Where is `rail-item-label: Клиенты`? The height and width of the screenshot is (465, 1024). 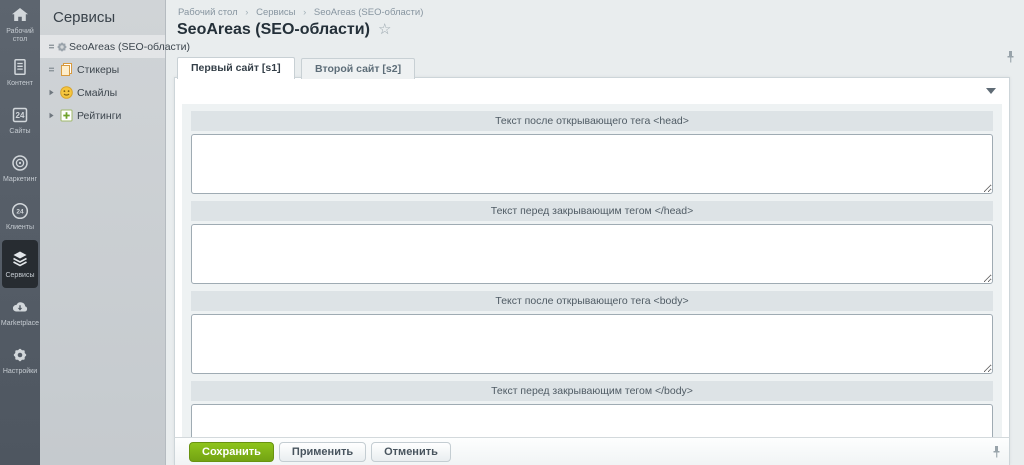 rail-item-label: Клиенты is located at coordinates (20, 227).